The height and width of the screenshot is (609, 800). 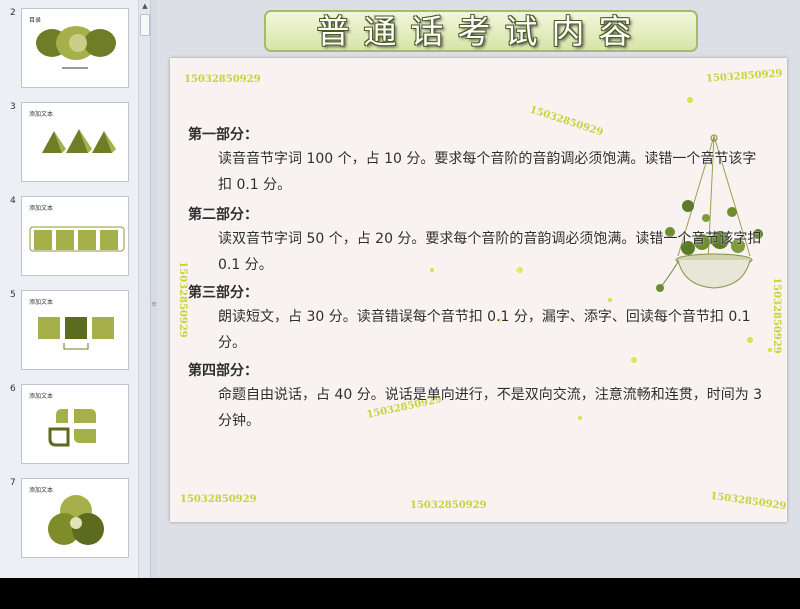 I want to click on thumbnail-row: 5 添加文本, so click(x=69, y=332).